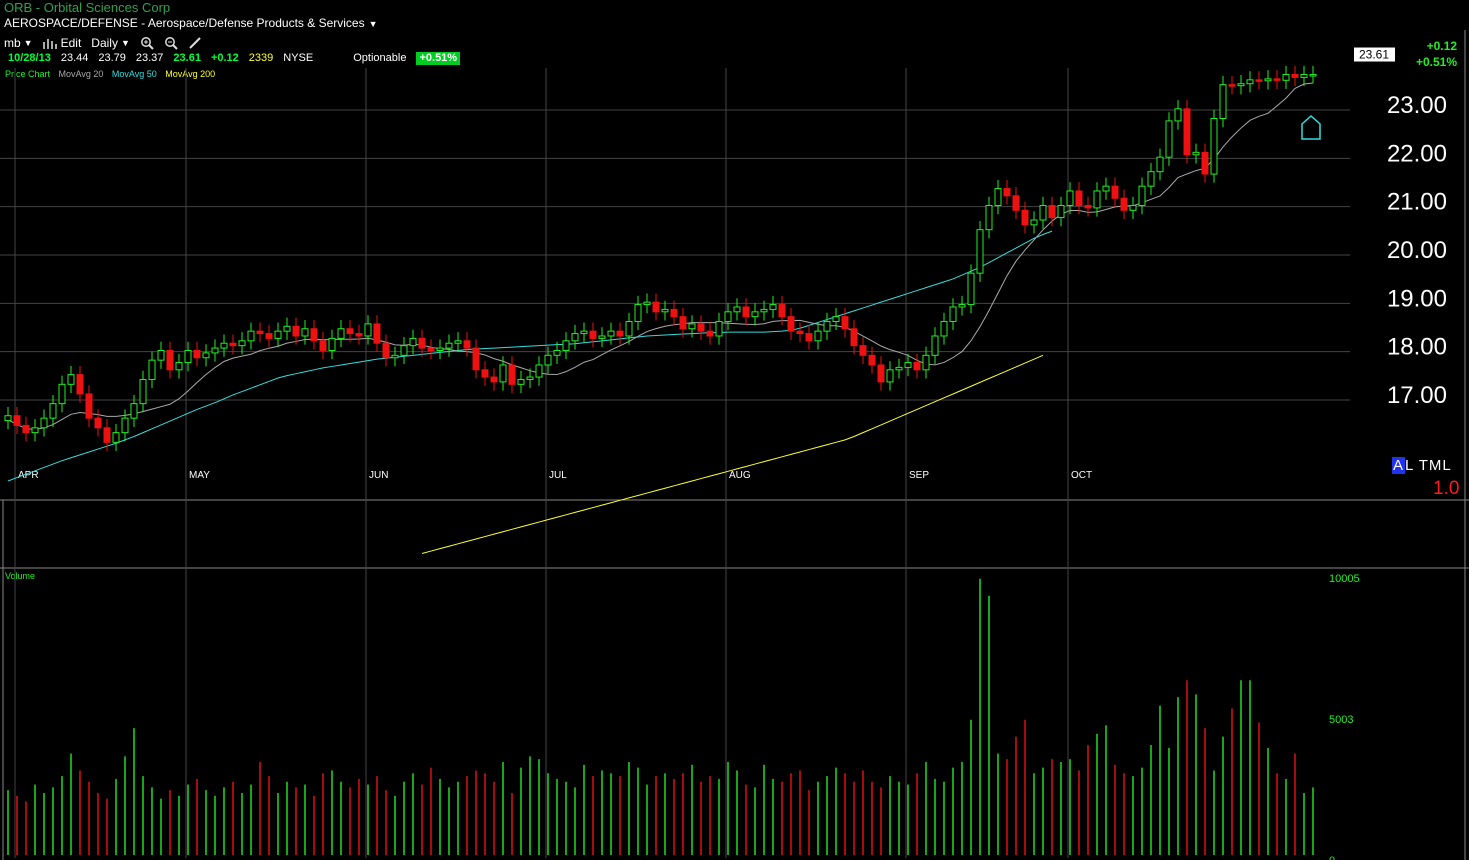 This screenshot has width=1469, height=860. I want to click on y-axis-label: 22.00, so click(1417, 153).